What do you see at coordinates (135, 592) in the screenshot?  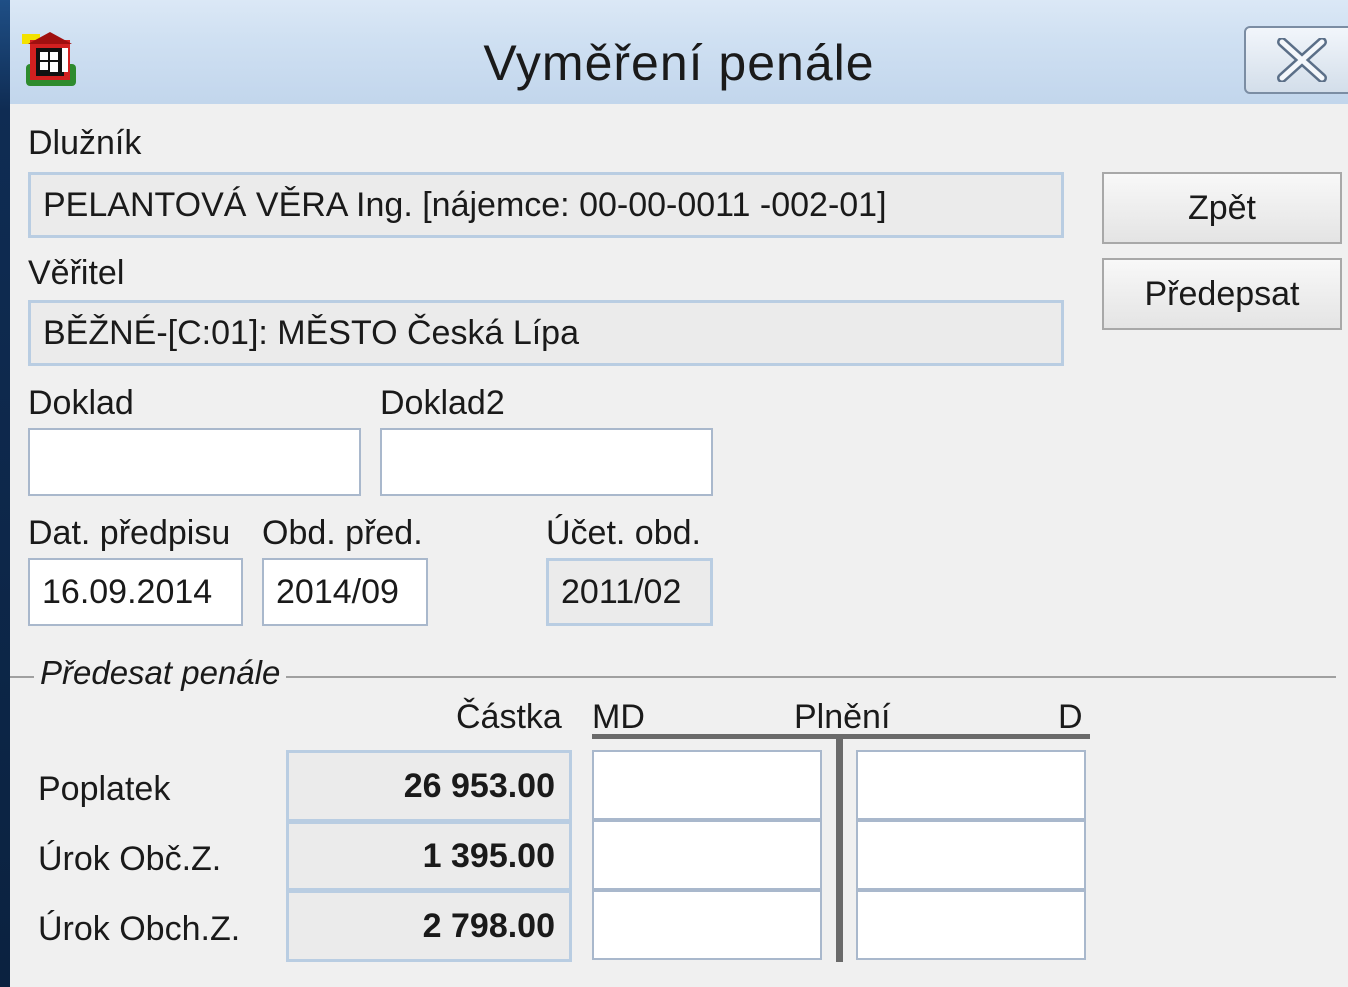 I see `dat-predpisu-field: 16.09.2014` at bounding box center [135, 592].